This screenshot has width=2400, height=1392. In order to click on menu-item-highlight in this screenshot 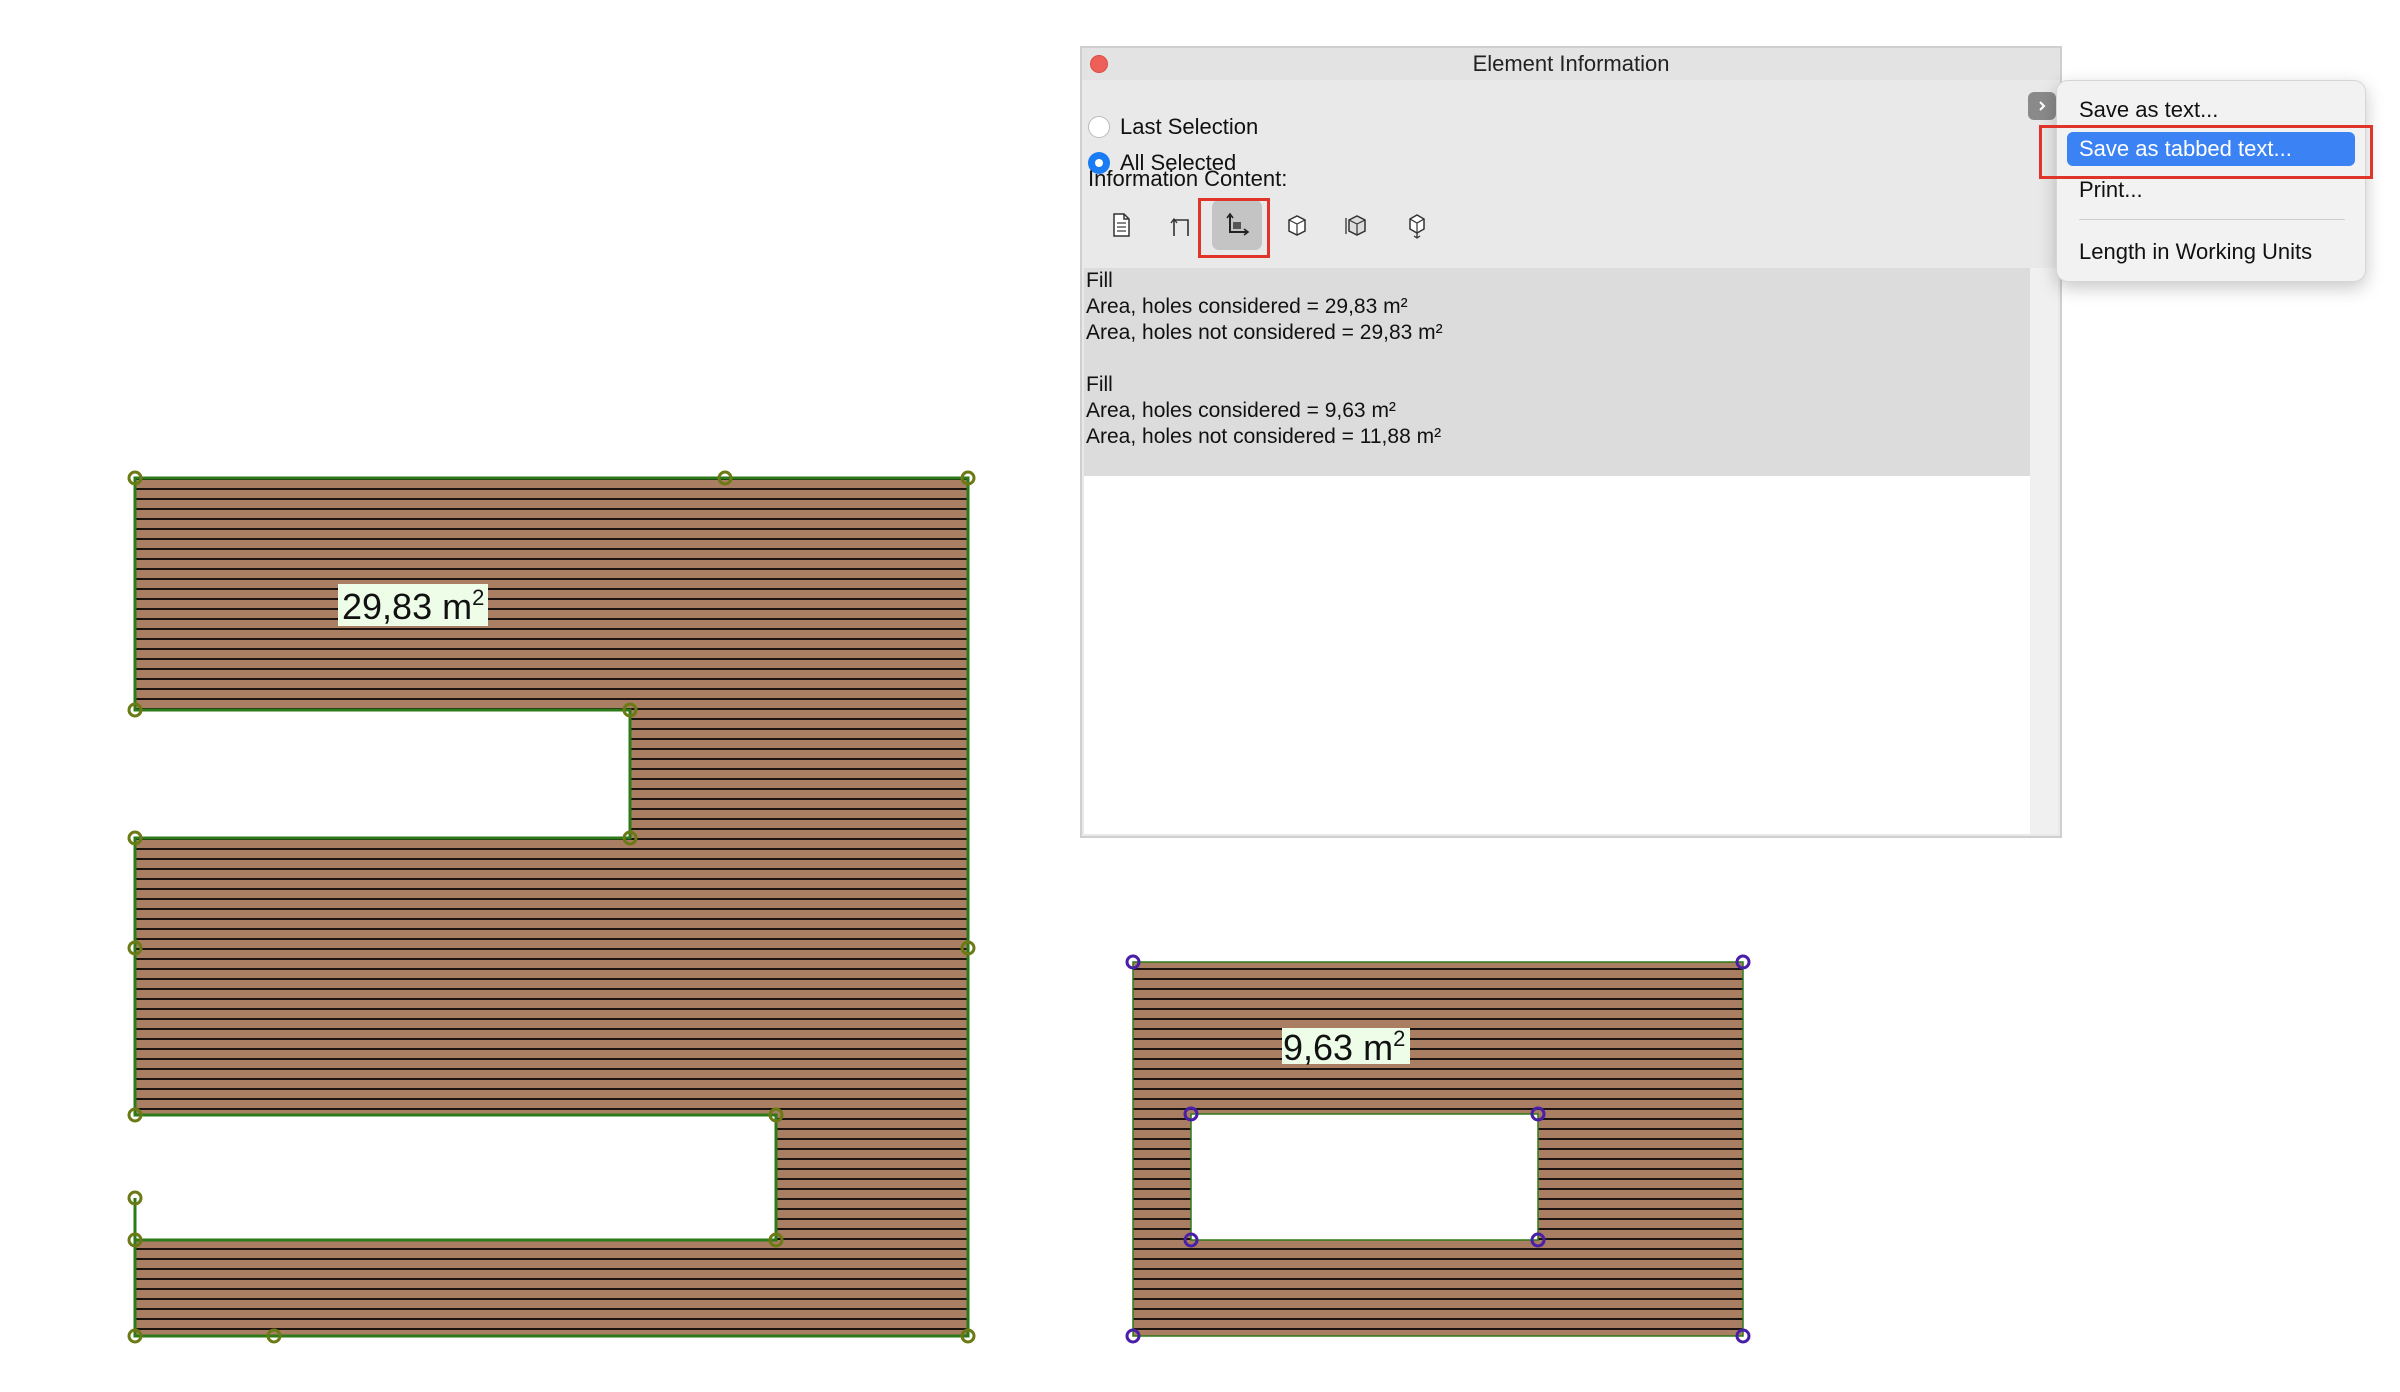, I will do `click(2206, 152)`.